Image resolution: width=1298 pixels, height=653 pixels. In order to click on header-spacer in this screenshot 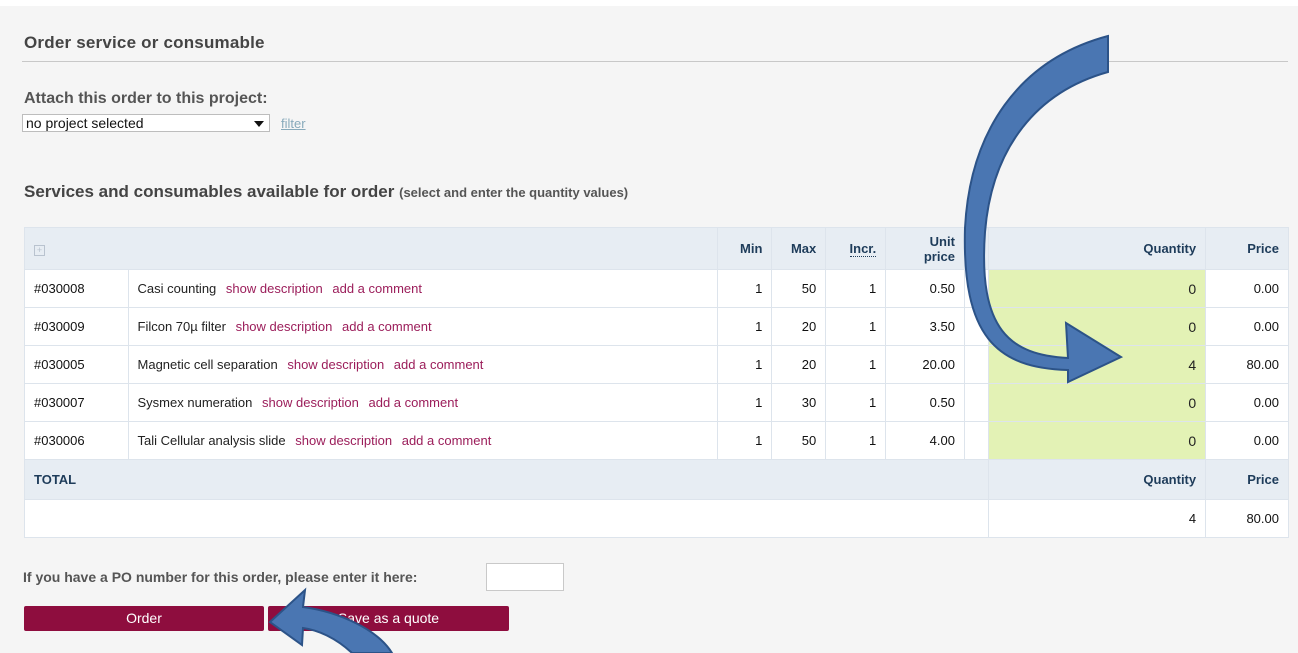, I will do `click(976, 248)`.